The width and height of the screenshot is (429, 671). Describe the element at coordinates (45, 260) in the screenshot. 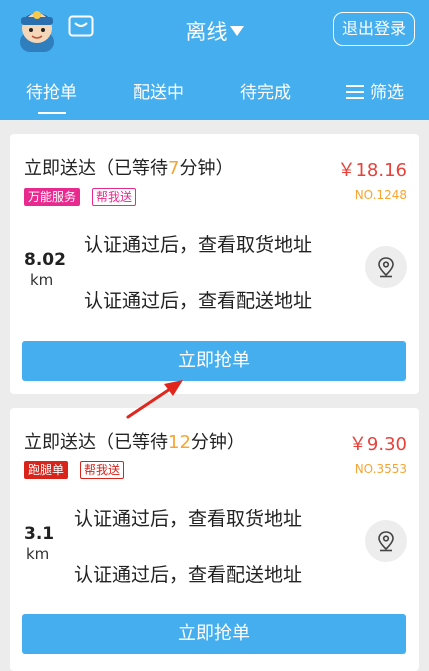

I see `distance-value: 8.02` at that location.